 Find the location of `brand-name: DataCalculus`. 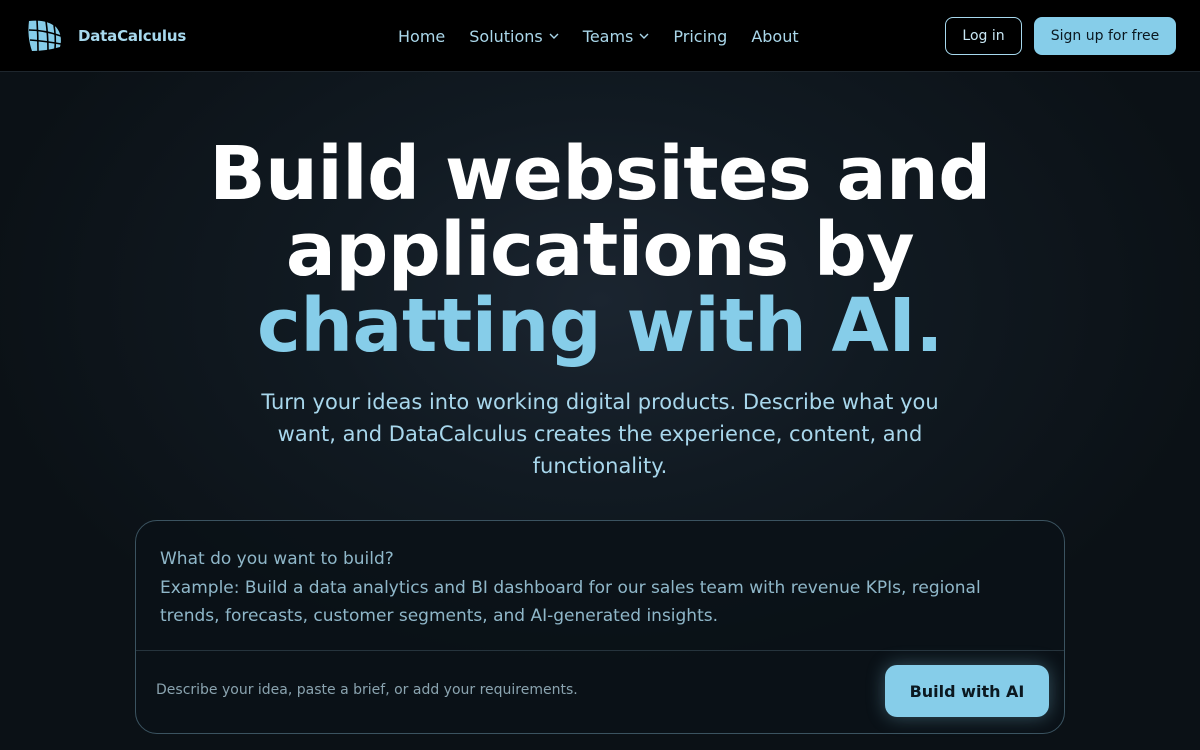

brand-name: DataCalculus is located at coordinates (132, 36).